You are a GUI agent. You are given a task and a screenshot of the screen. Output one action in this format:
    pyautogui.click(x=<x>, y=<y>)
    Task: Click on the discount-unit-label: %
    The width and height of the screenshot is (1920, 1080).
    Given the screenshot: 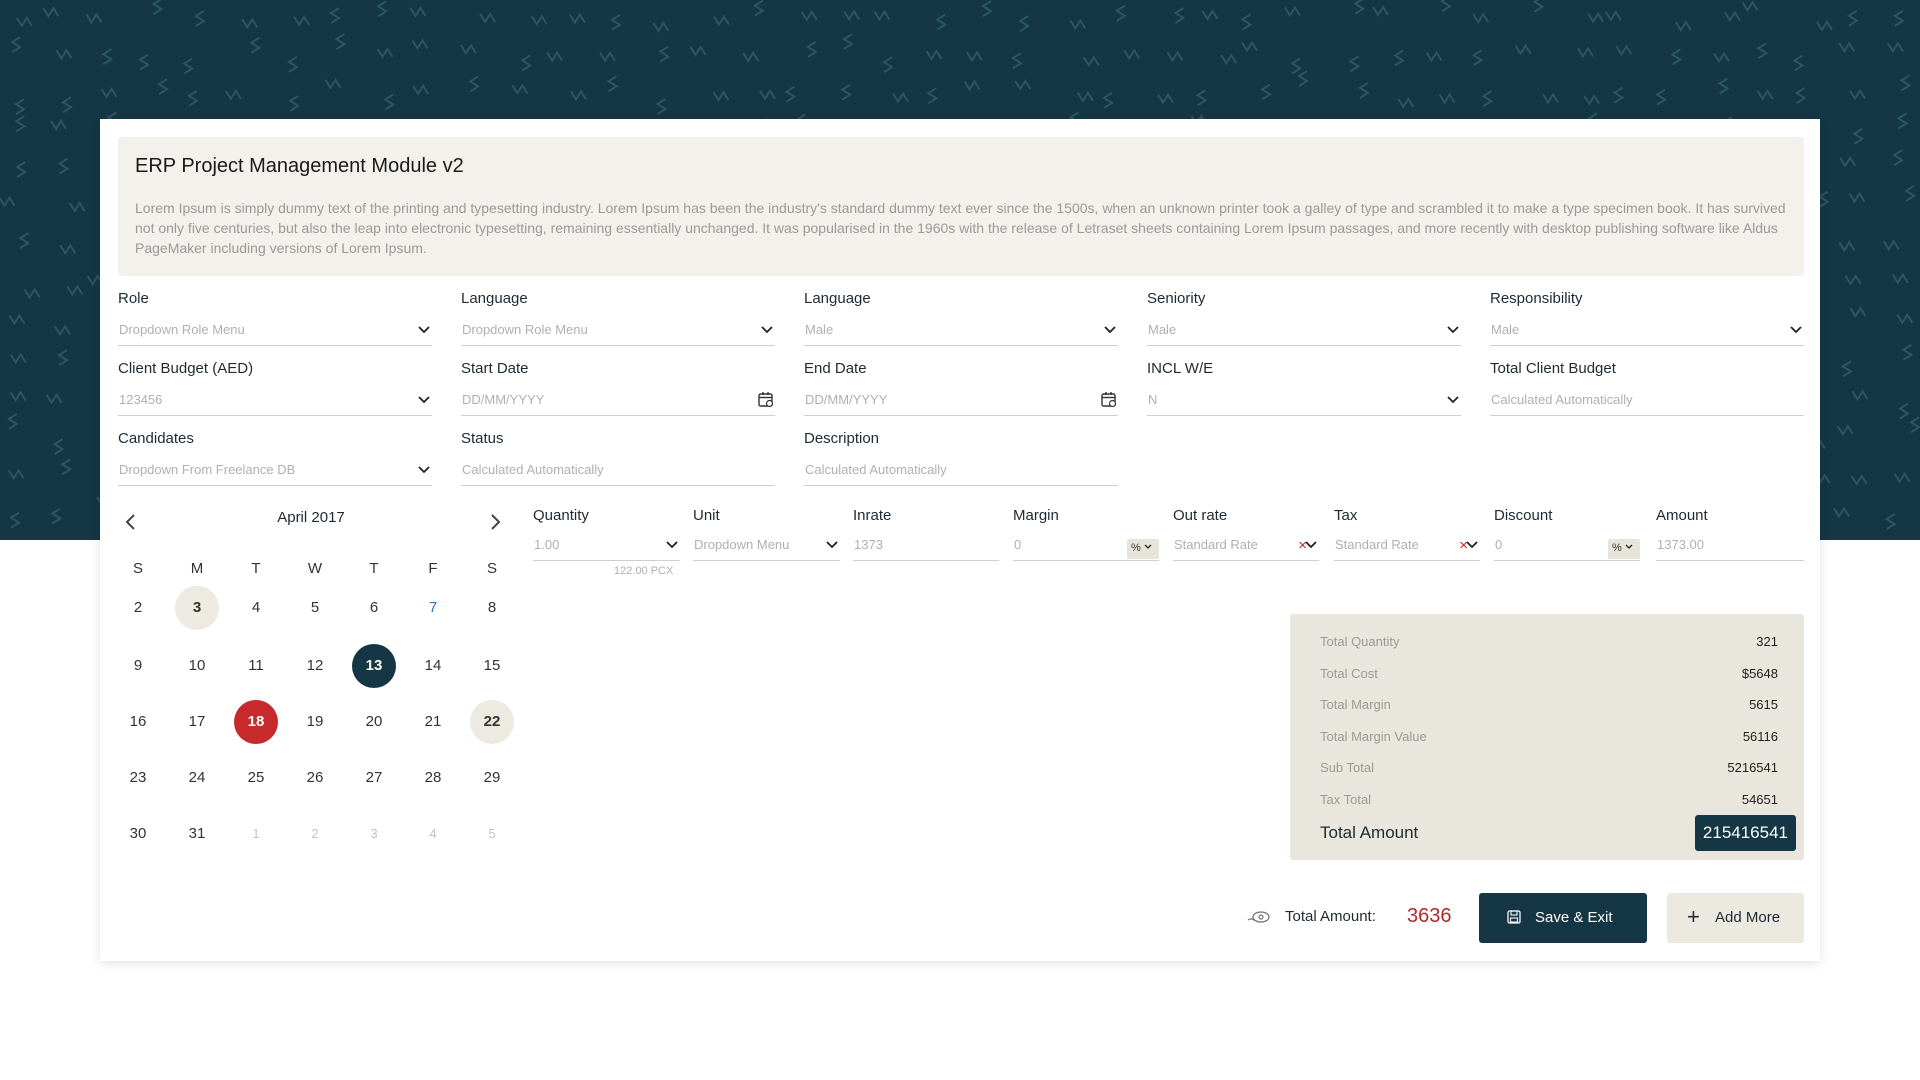 What is the action you would take?
    pyautogui.click(x=1617, y=548)
    